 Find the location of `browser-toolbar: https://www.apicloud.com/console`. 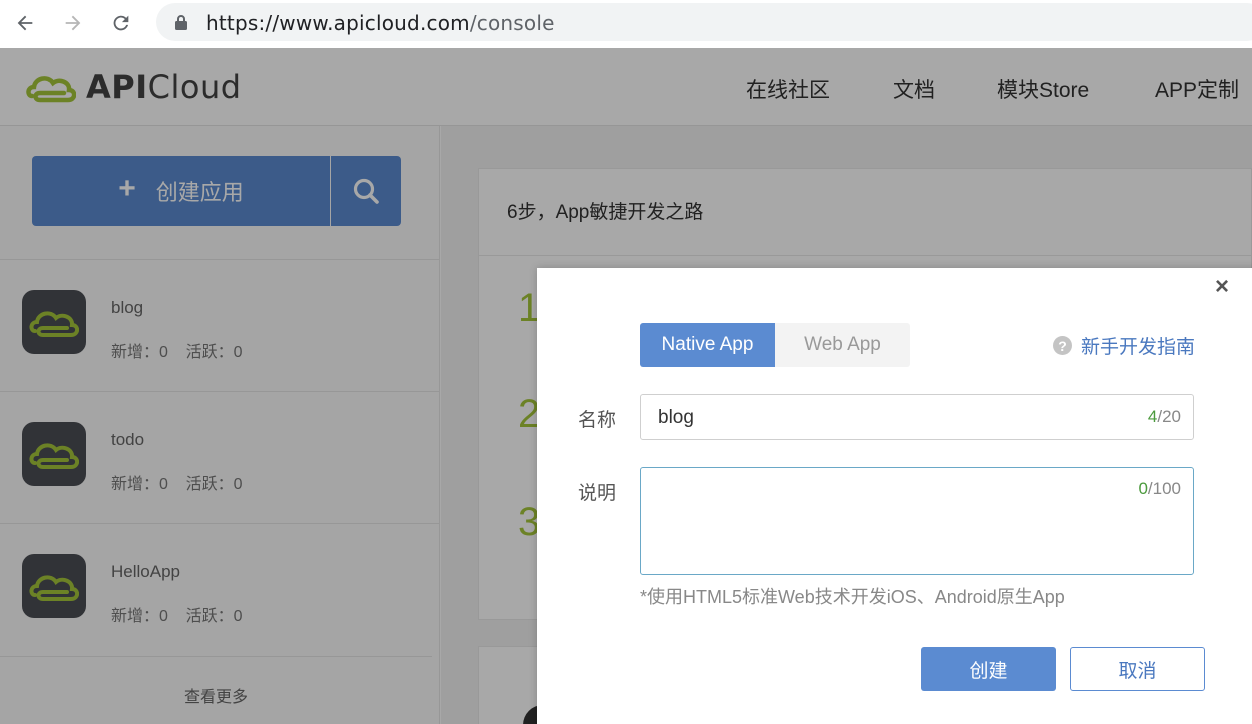

browser-toolbar: https://www.apicloud.com/console is located at coordinates (626, 24).